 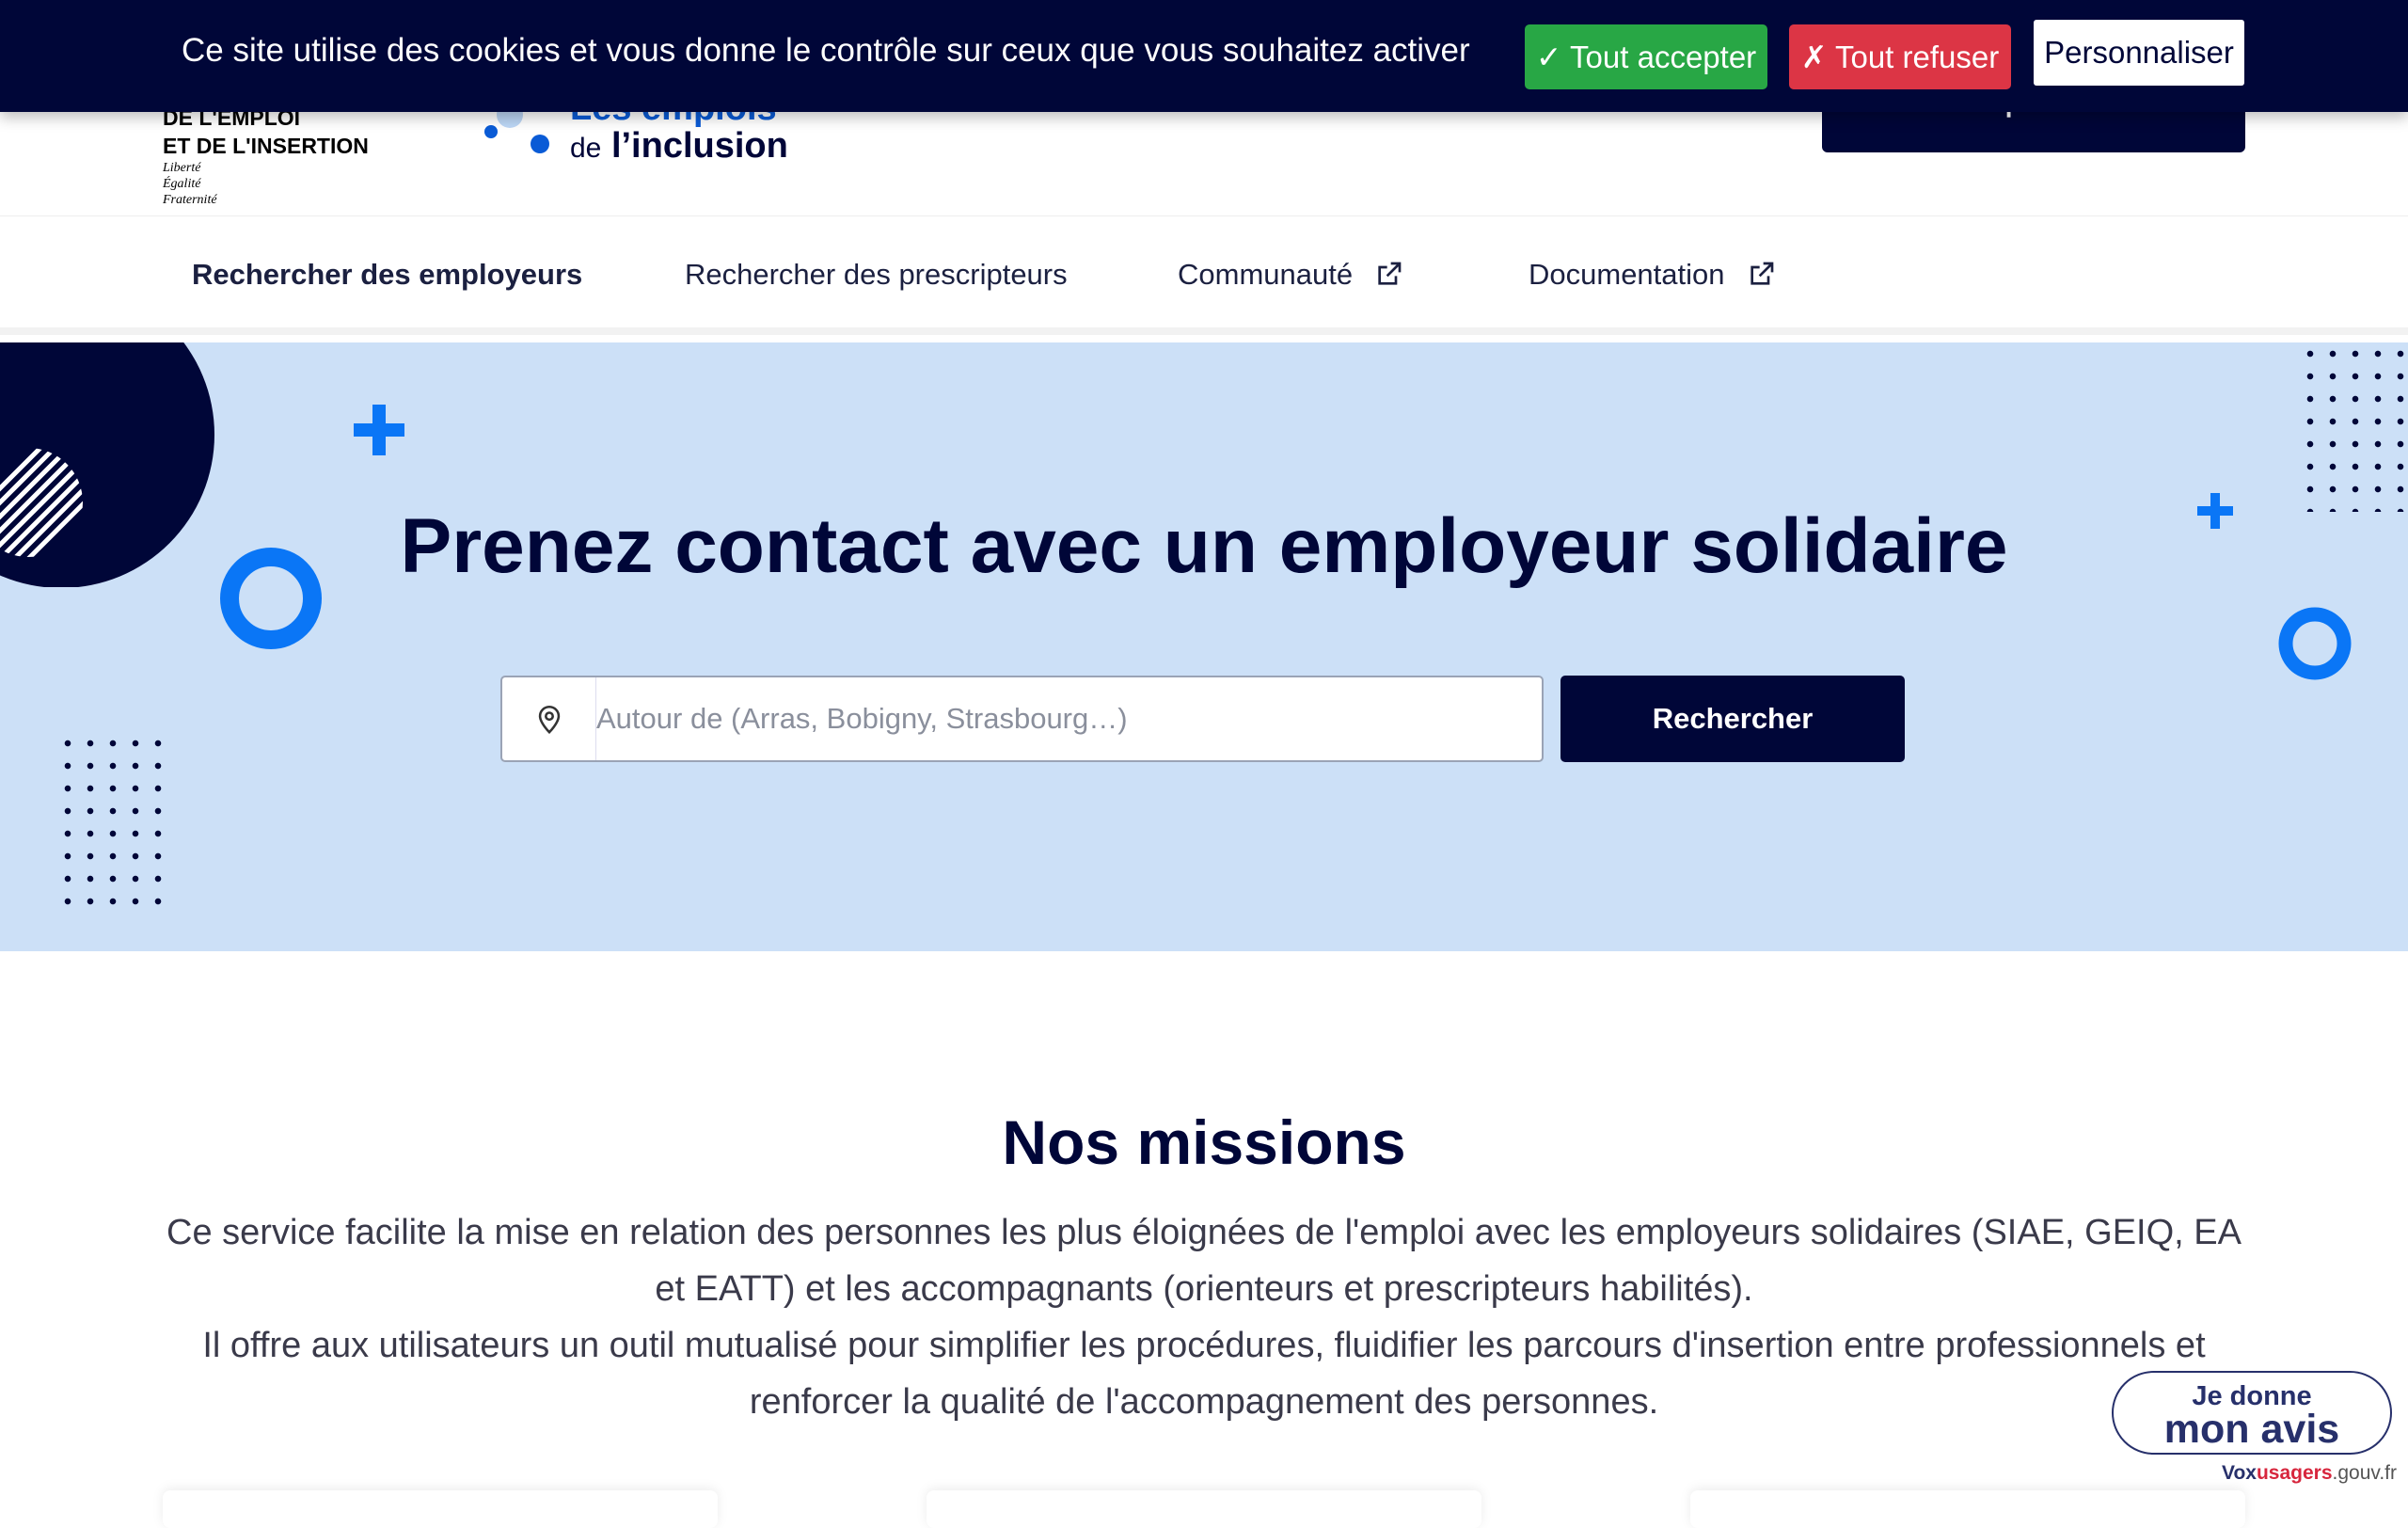 I want to click on location-search-field, so click(x=1022, y=719).